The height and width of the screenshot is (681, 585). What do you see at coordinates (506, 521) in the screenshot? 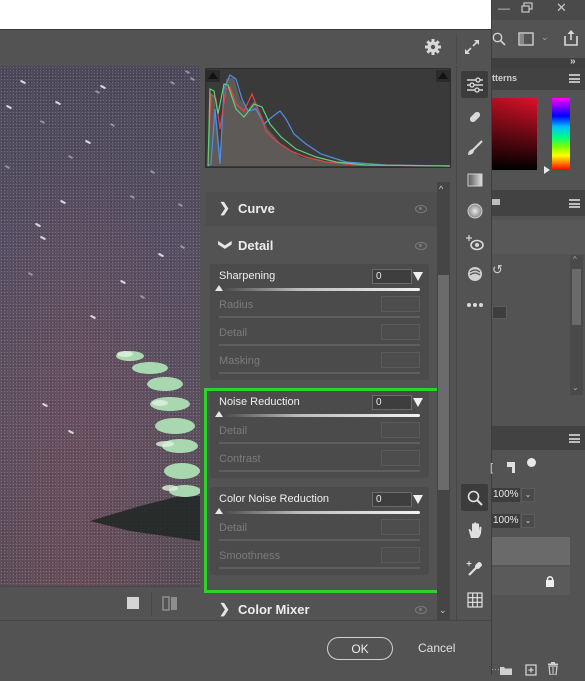
I see `fill-value: 100%` at bounding box center [506, 521].